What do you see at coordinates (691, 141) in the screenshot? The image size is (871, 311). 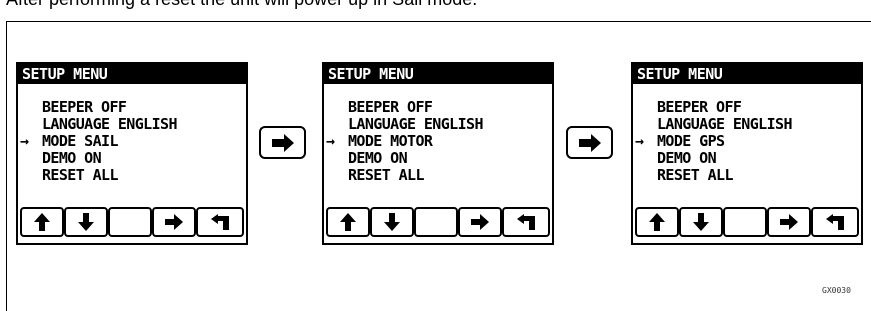 I see `menu-item-label: MODE GPS` at bounding box center [691, 141].